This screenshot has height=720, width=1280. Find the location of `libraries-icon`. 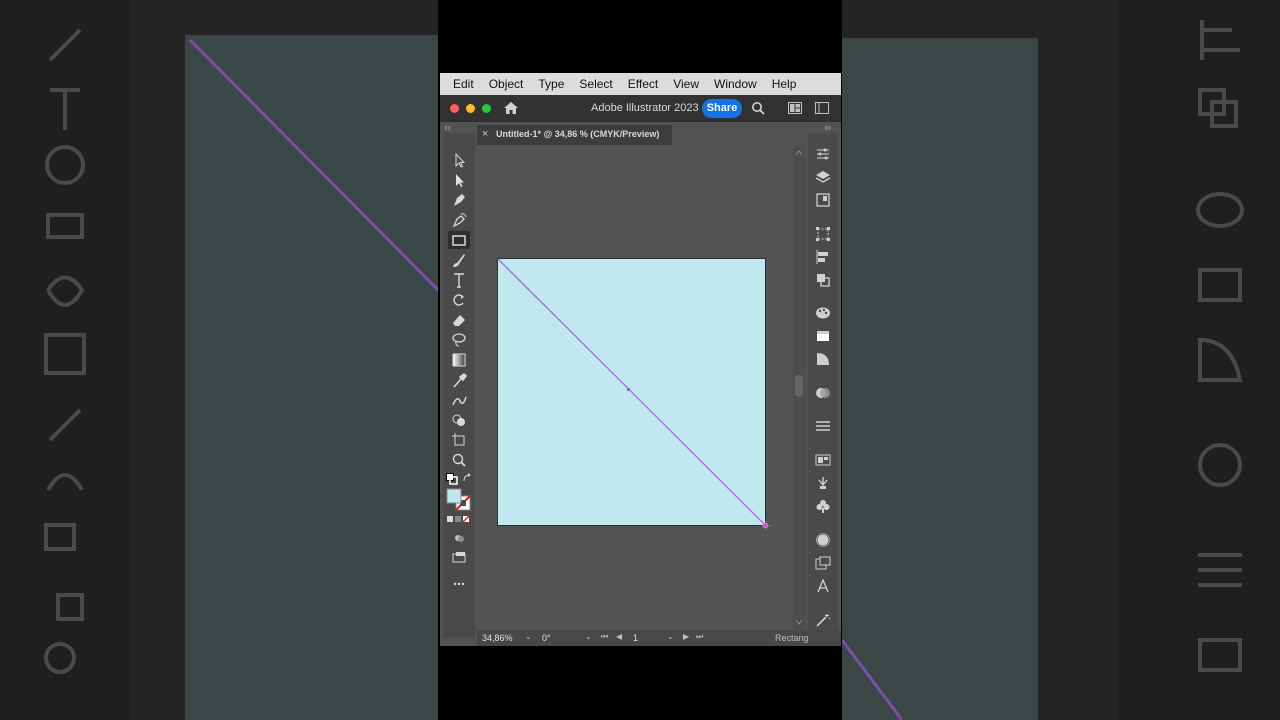

libraries-icon is located at coordinates (823, 200).